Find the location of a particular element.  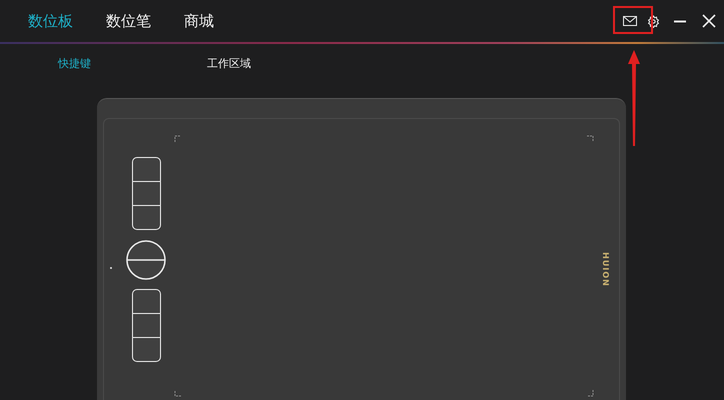

highlight-frame is located at coordinates (633, 20).